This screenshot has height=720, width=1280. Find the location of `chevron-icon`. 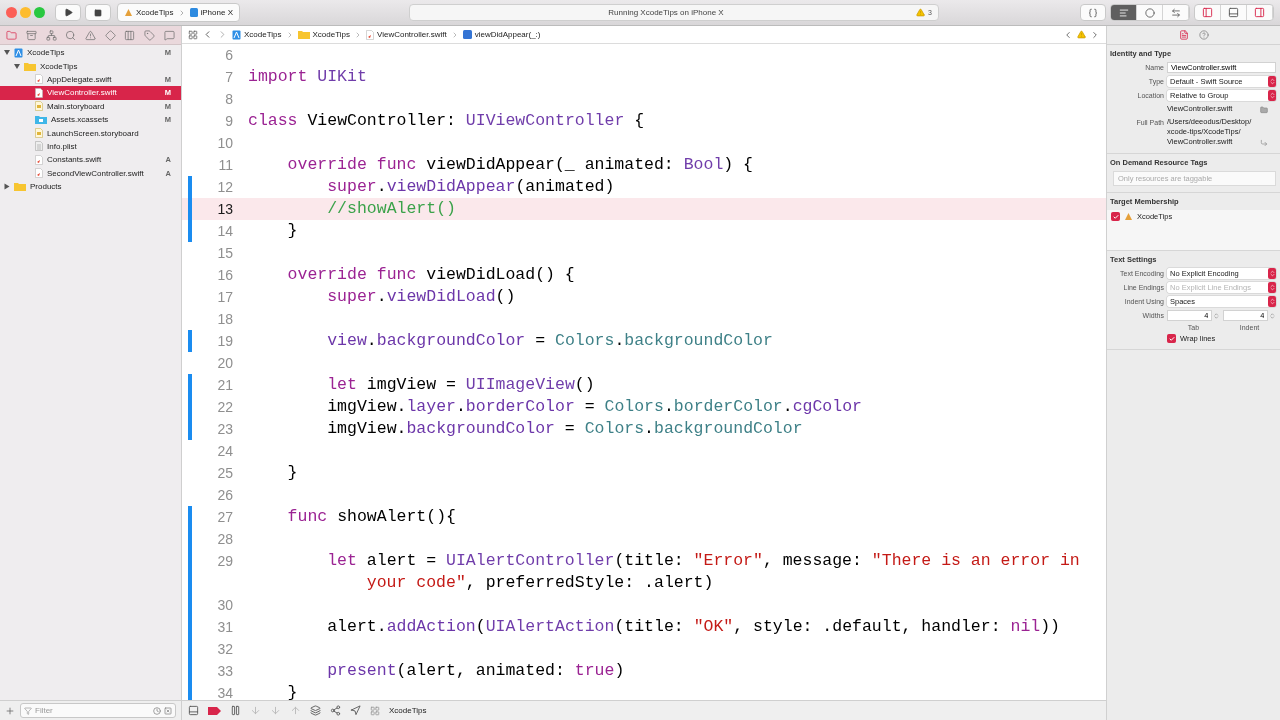

chevron-icon is located at coordinates (358, 34).